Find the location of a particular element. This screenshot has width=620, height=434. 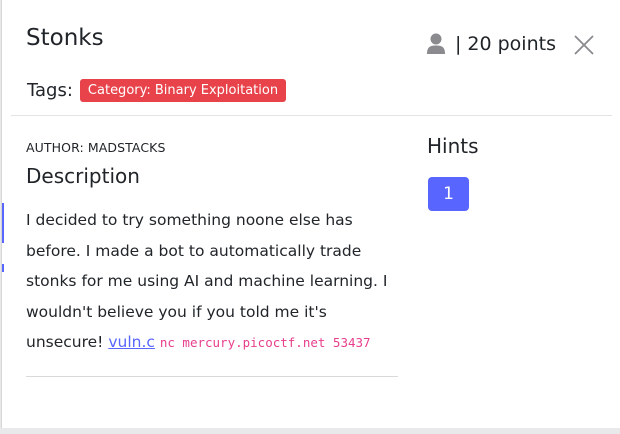

file-link: vuln.c is located at coordinates (131, 342).